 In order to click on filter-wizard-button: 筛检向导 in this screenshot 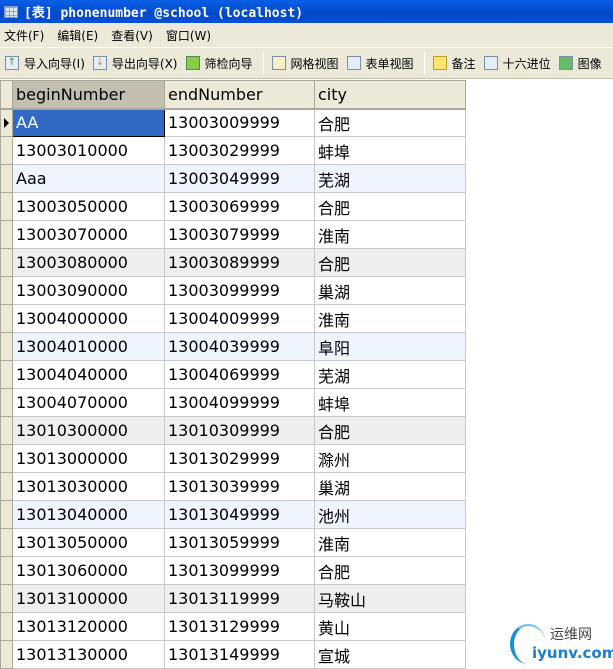, I will do `click(219, 63)`.